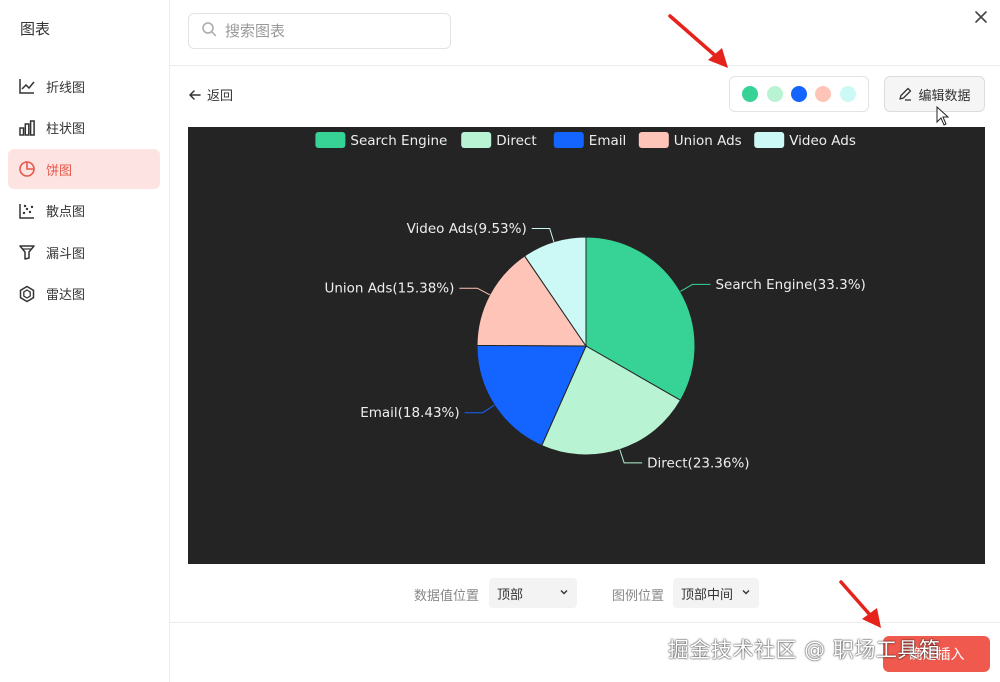  I want to click on slice-label: Direct(23.36%), so click(698, 463).